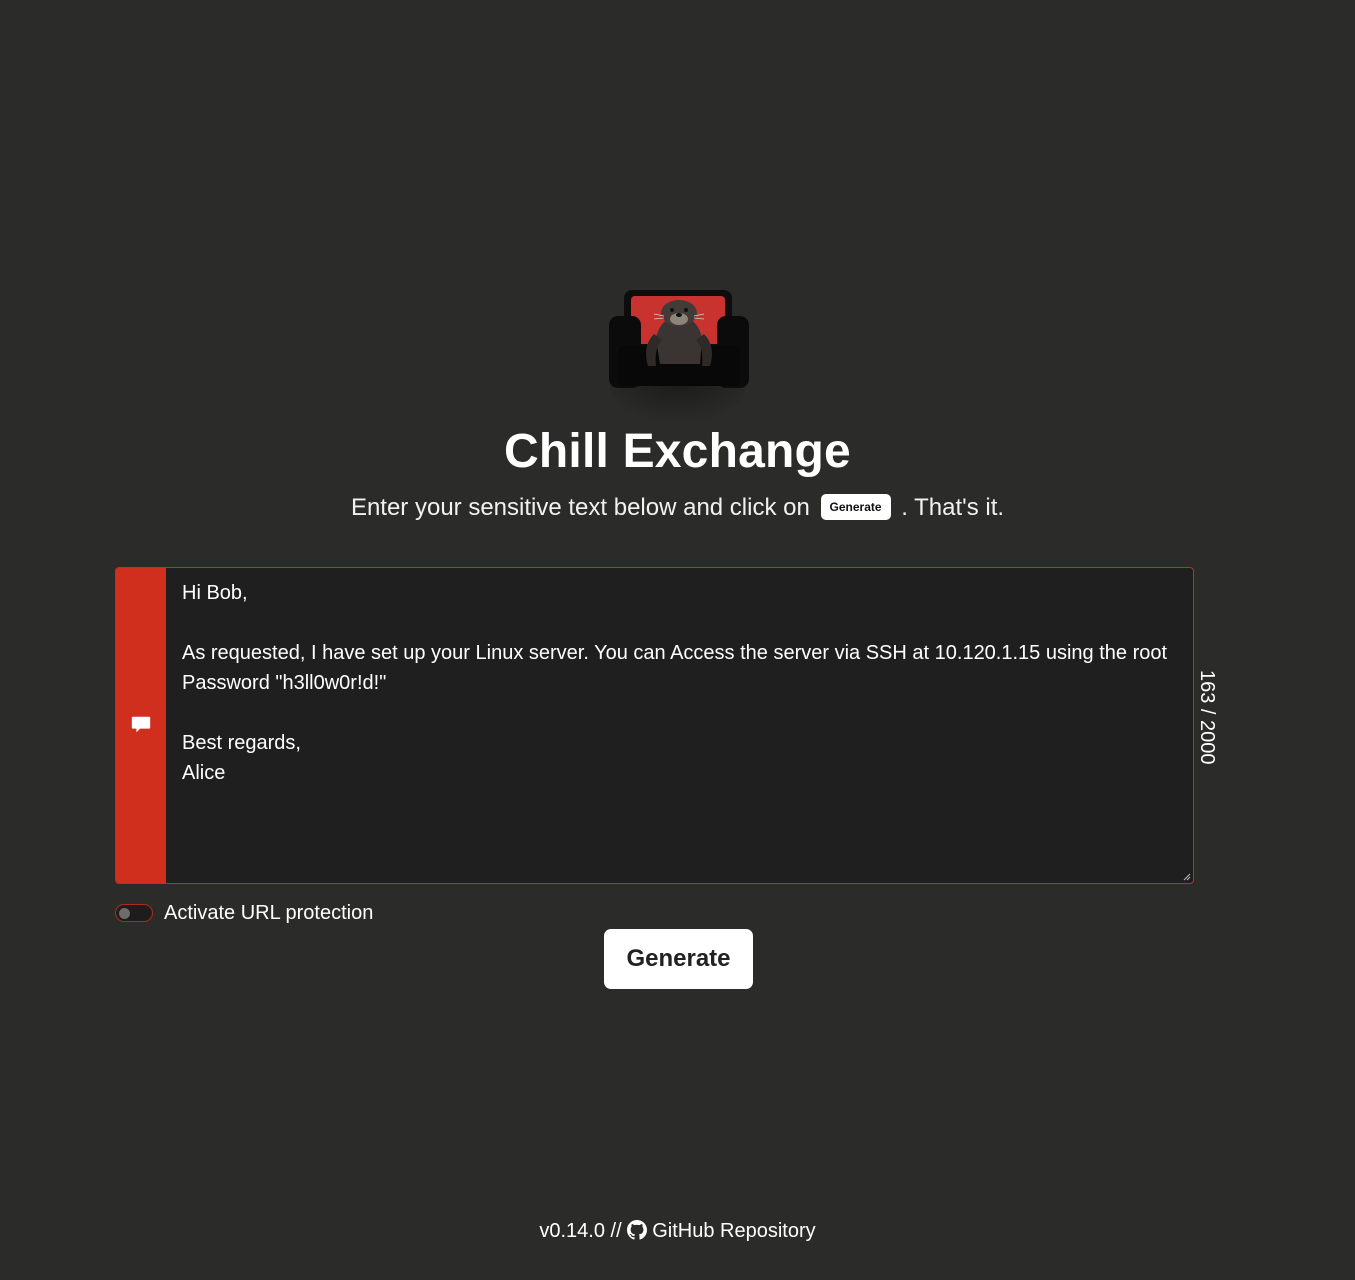 Image resolution: width=1355 pixels, height=1280 pixels. Describe the element at coordinates (953, 507) in the screenshot. I see `subtitle-suffix: . That's it.` at that location.